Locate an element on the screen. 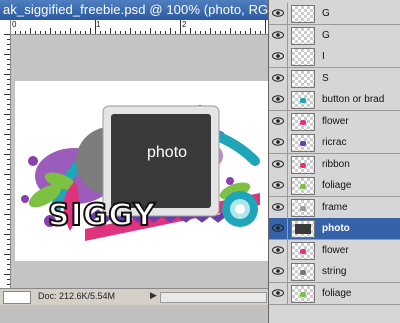  layer-name: flower is located at coordinates (335, 121).